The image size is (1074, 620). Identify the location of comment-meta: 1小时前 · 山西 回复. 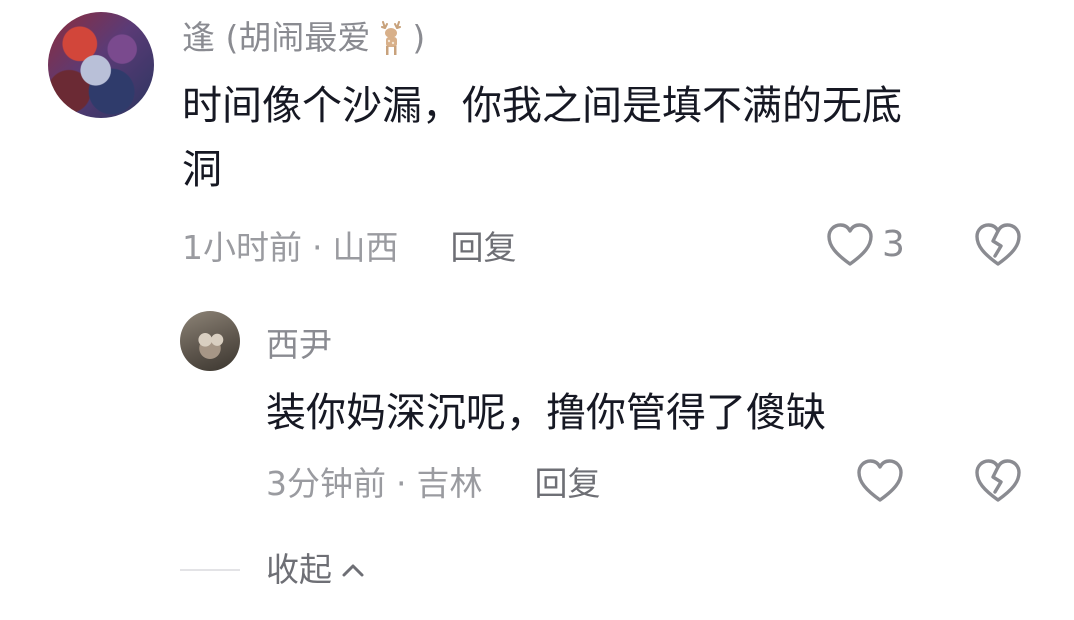
(349, 248).